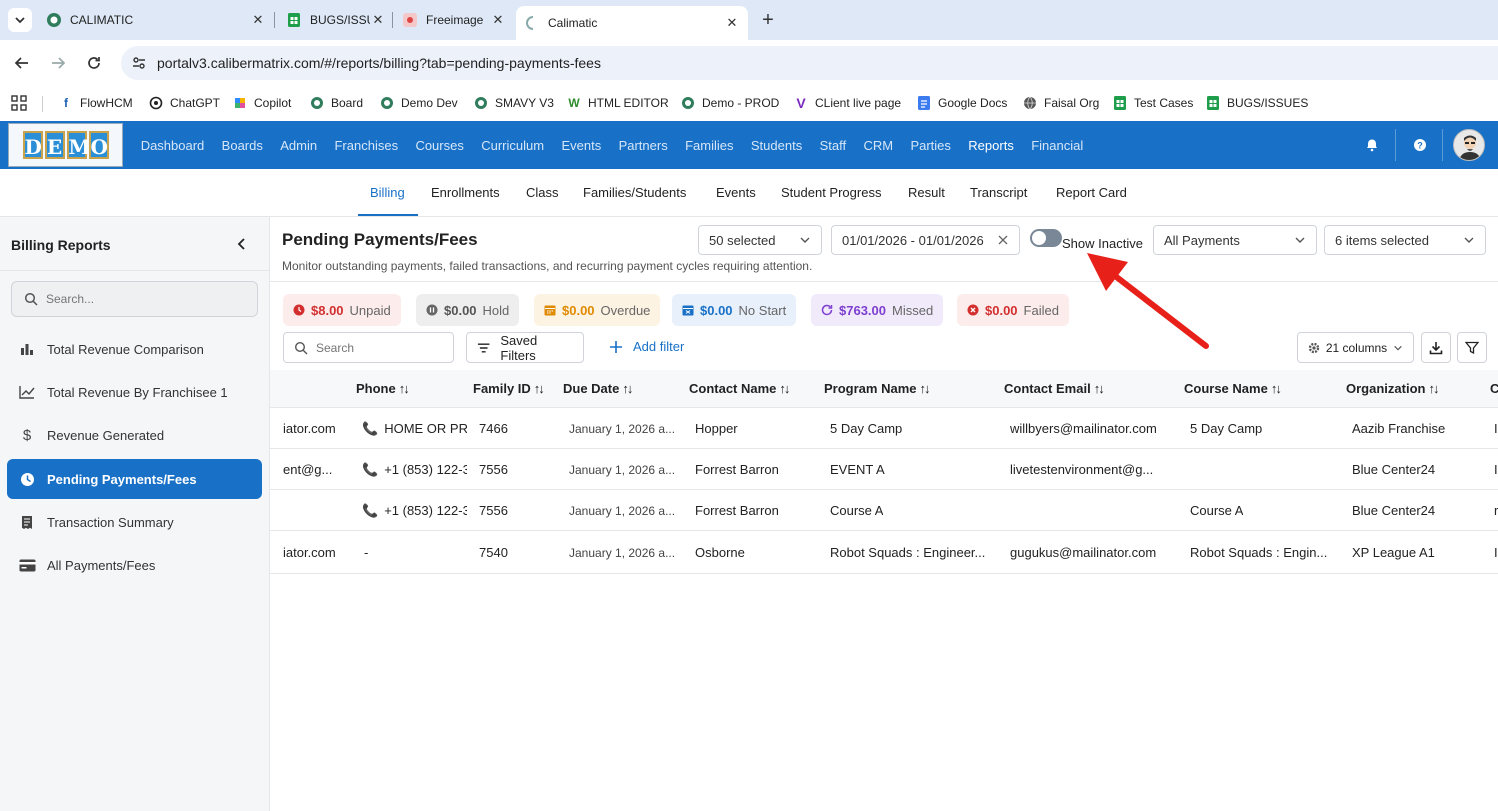 The image size is (1498, 811). I want to click on bookmark-test-cases: Test Cases, so click(1152, 103).